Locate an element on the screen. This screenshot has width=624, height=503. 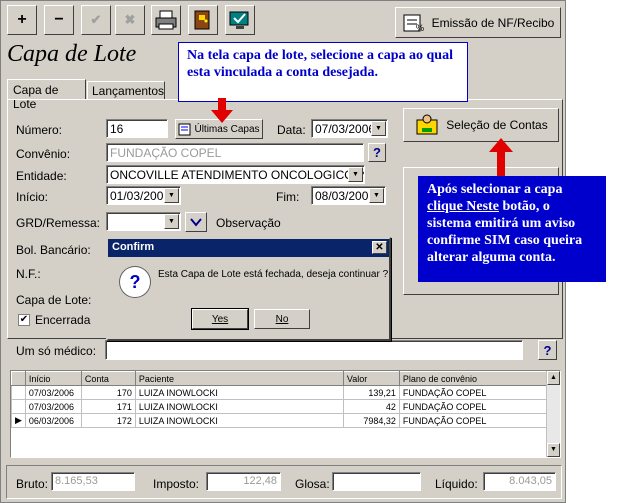
close-icon: ✕ is located at coordinates (379, 247).